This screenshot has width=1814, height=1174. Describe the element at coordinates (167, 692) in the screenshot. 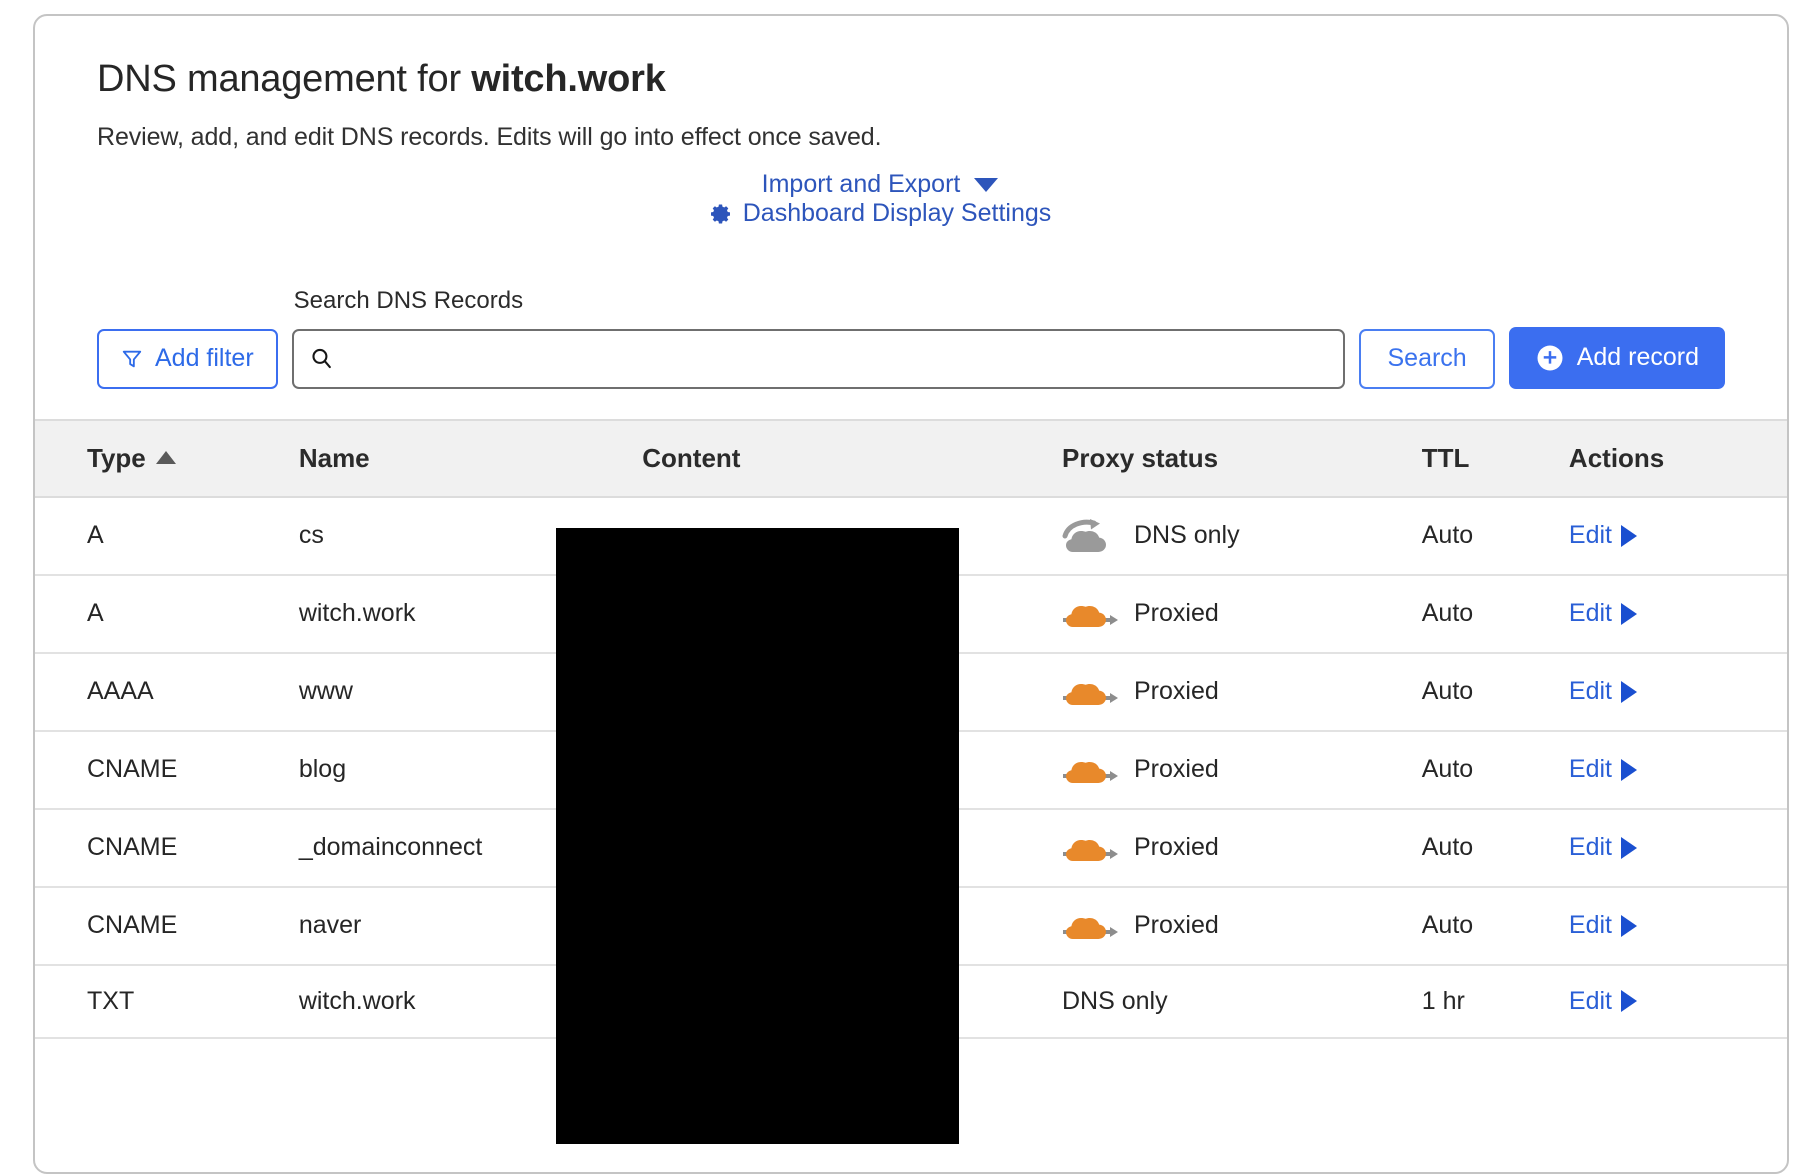

I see `cell-type: AAAA` at that location.